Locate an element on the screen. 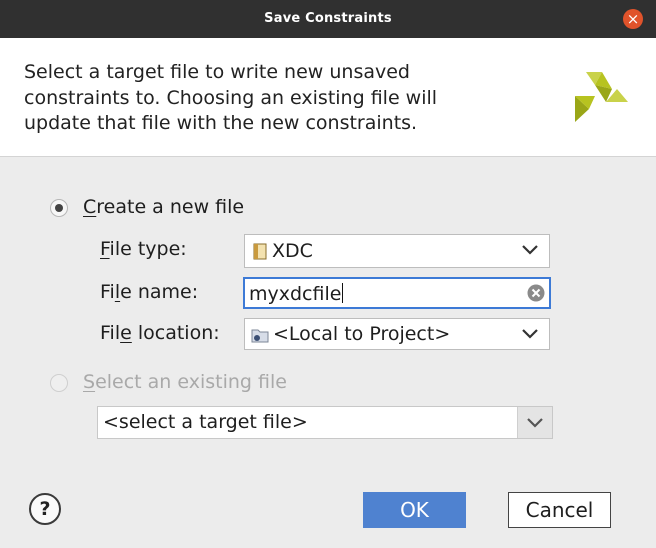  cancel-button: Cancel is located at coordinates (559, 510).